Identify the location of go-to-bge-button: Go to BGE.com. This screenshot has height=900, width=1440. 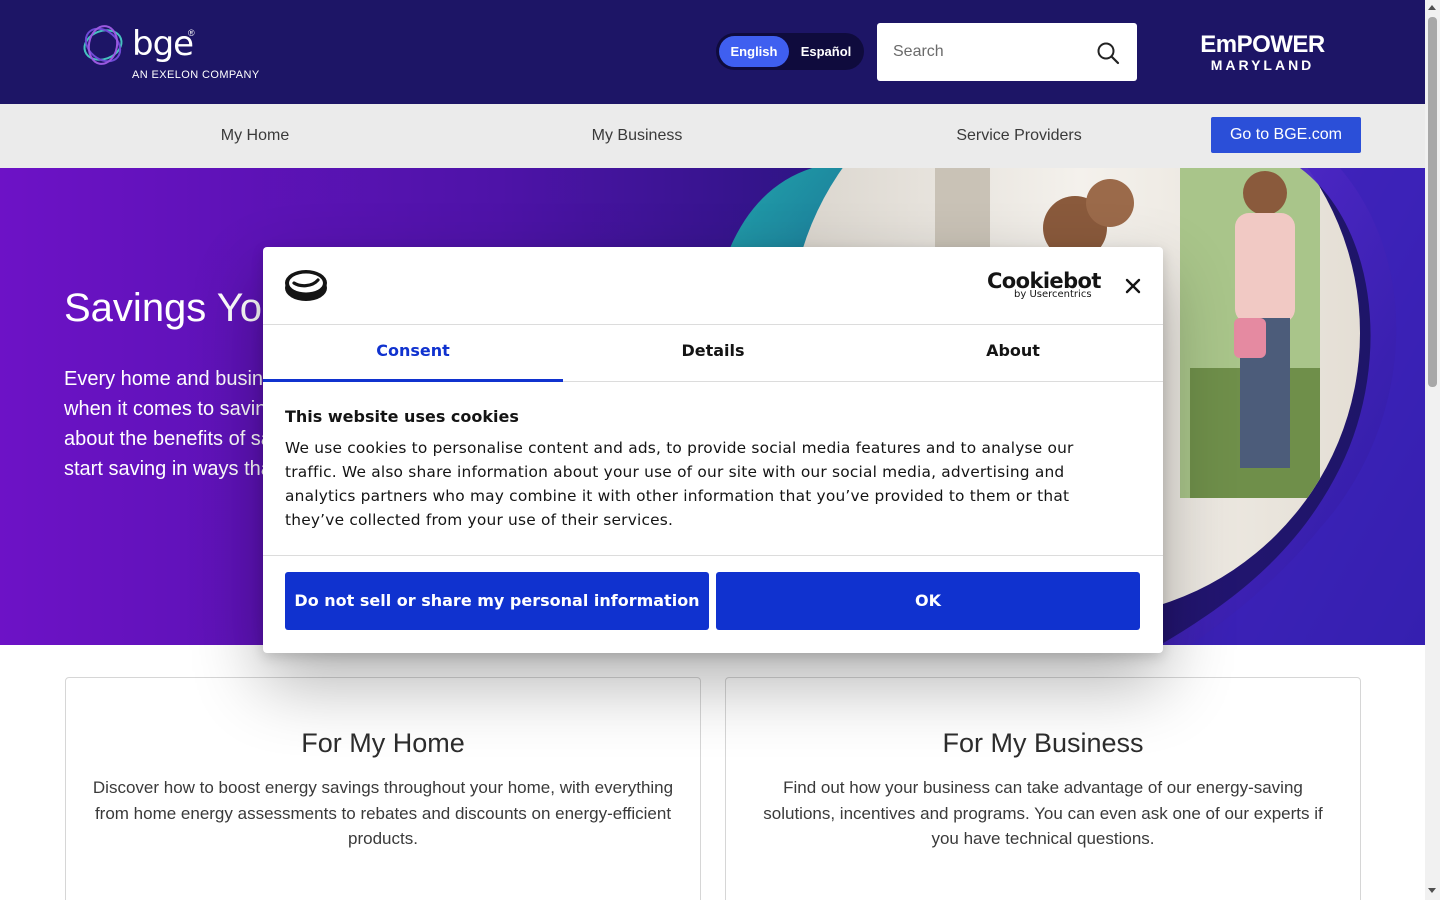
(1286, 135).